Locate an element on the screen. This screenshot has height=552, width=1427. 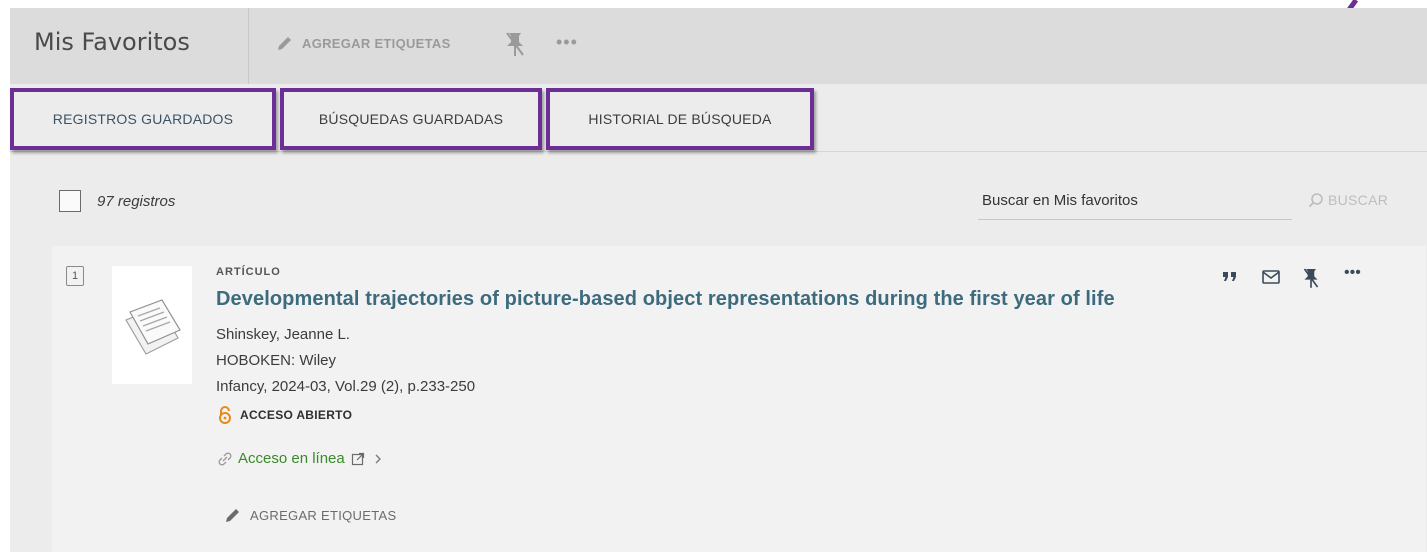
tab-saved-searches: BÚSQUEDAS GUARDADAS is located at coordinates (411, 119).